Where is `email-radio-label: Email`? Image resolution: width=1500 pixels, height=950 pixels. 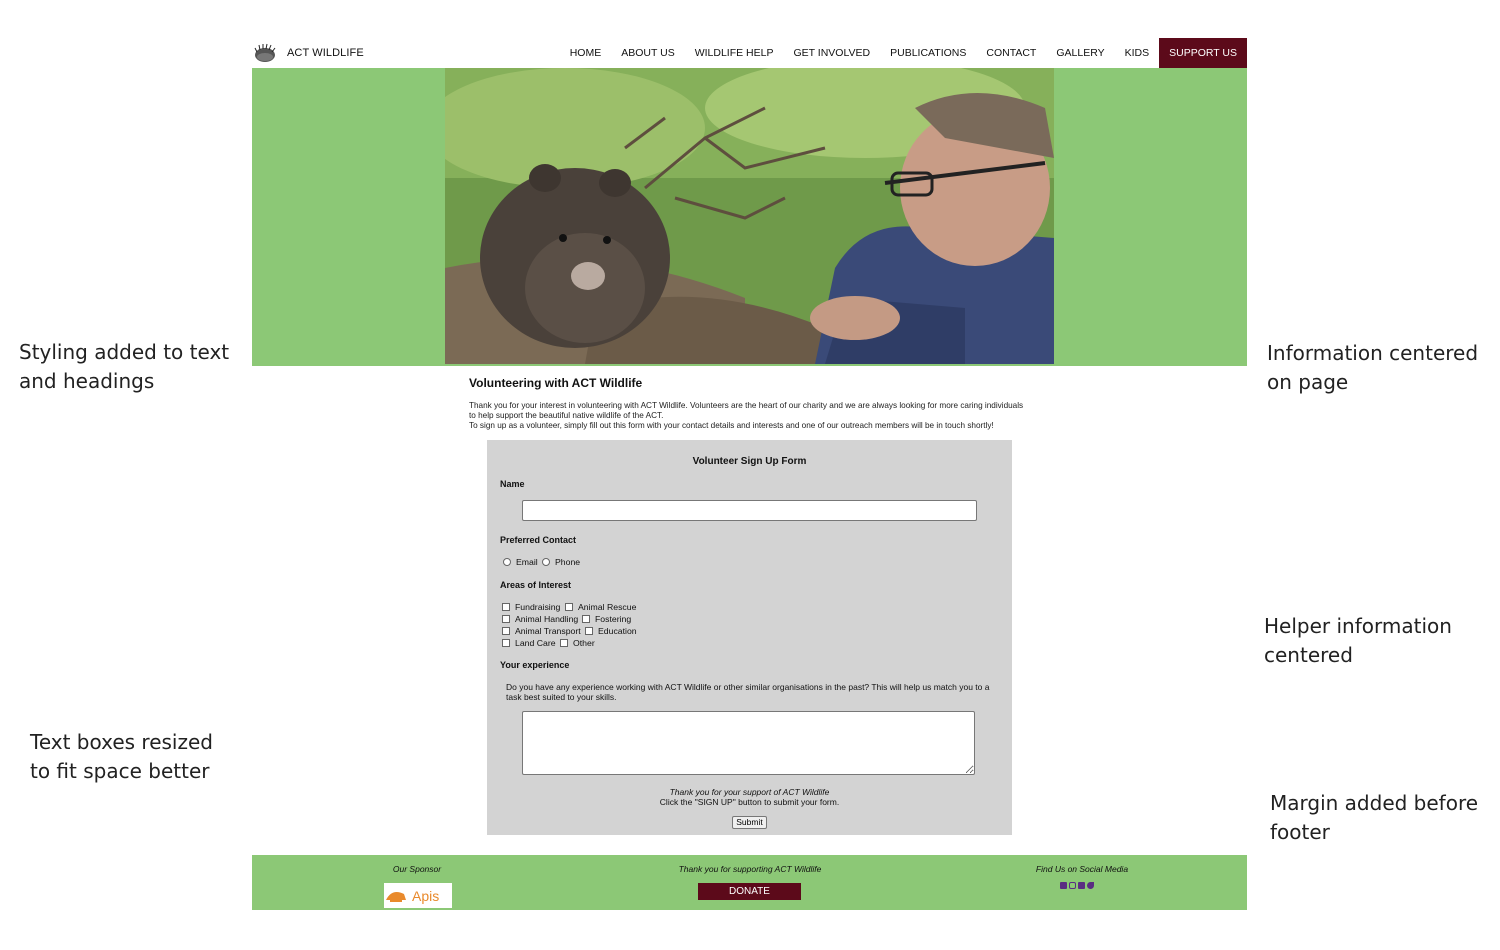 email-radio-label: Email is located at coordinates (527, 562).